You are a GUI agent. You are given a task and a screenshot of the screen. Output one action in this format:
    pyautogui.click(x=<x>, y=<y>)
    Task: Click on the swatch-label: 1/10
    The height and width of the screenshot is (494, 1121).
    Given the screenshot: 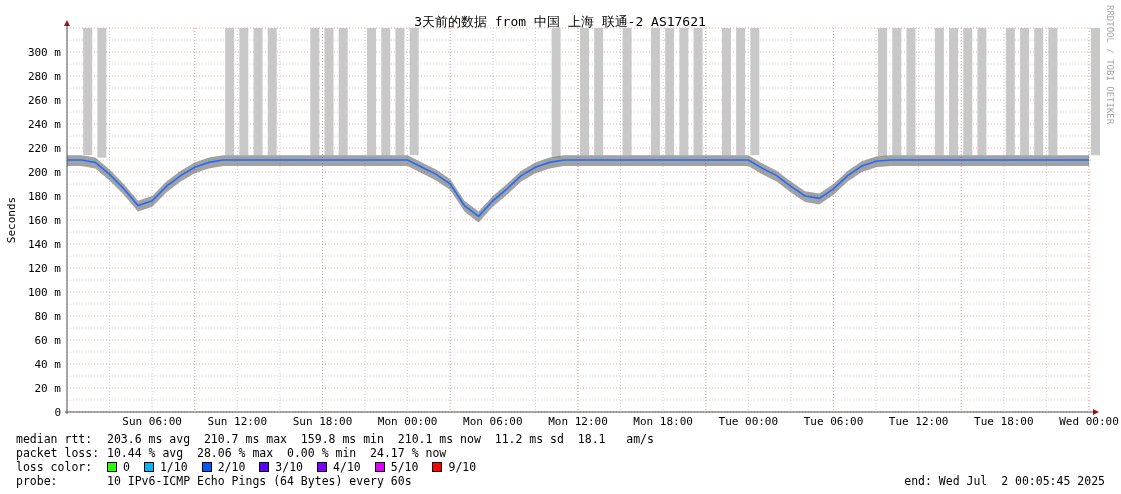 What is the action you would take?
    pyautogui.click(x=173, y=467)
    